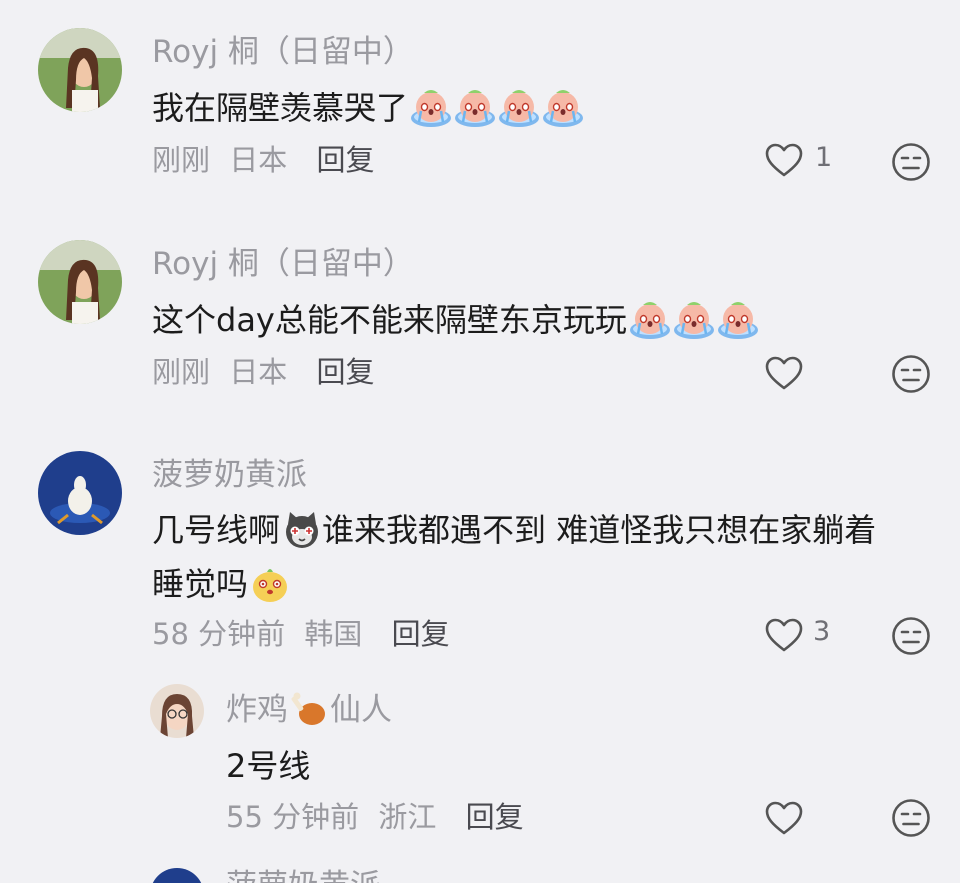  Describe the element at coordinates (270, 584) in the screenshot. I see `chick-emoji` at that location.